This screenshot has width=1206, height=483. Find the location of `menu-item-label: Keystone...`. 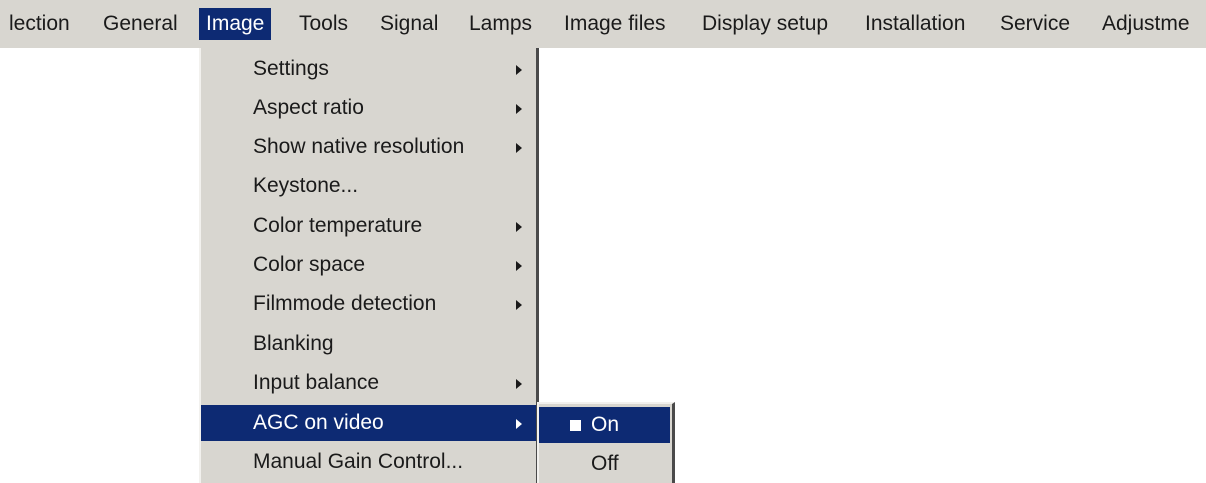

menu-item-label: Keystone... is located at coordinates (306, 185).